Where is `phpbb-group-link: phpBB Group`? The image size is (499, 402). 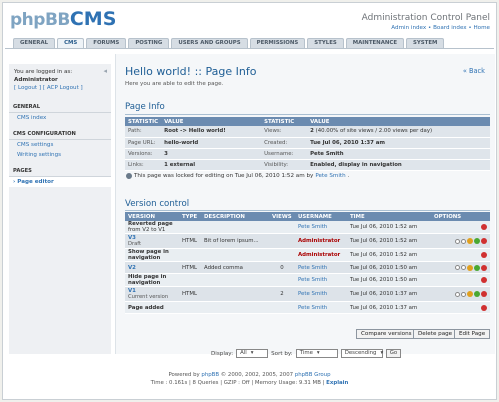 phpbb-group-link: phpBB Group is located at coordinates (313, 375).